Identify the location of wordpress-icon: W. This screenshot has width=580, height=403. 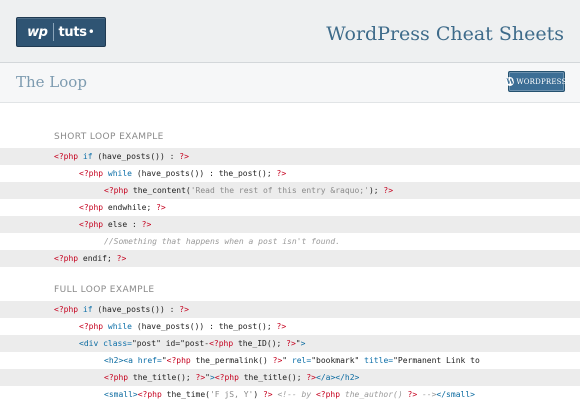
(510, 81).